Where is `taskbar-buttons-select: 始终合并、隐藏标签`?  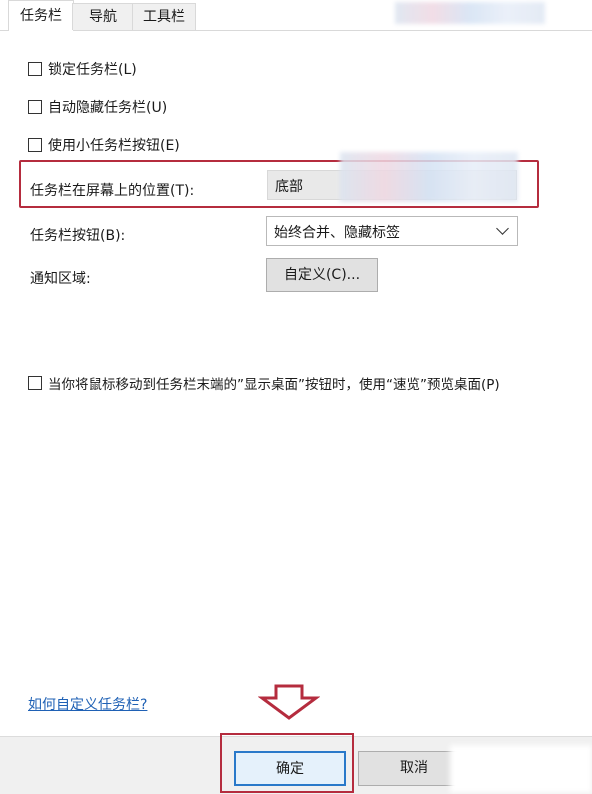
taskbar-buttons-select: 始终合并、隐藏标签 is located at coordinates (392, 231).